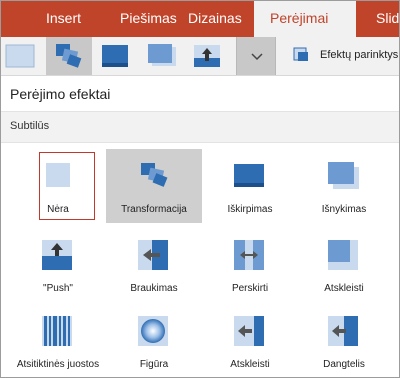 This screenshot has height=378, width=400. What do you see at coordinates (200, 127) in the screenshot?
I see `section-header: Subtilūs` at bounding box center [200, 127].